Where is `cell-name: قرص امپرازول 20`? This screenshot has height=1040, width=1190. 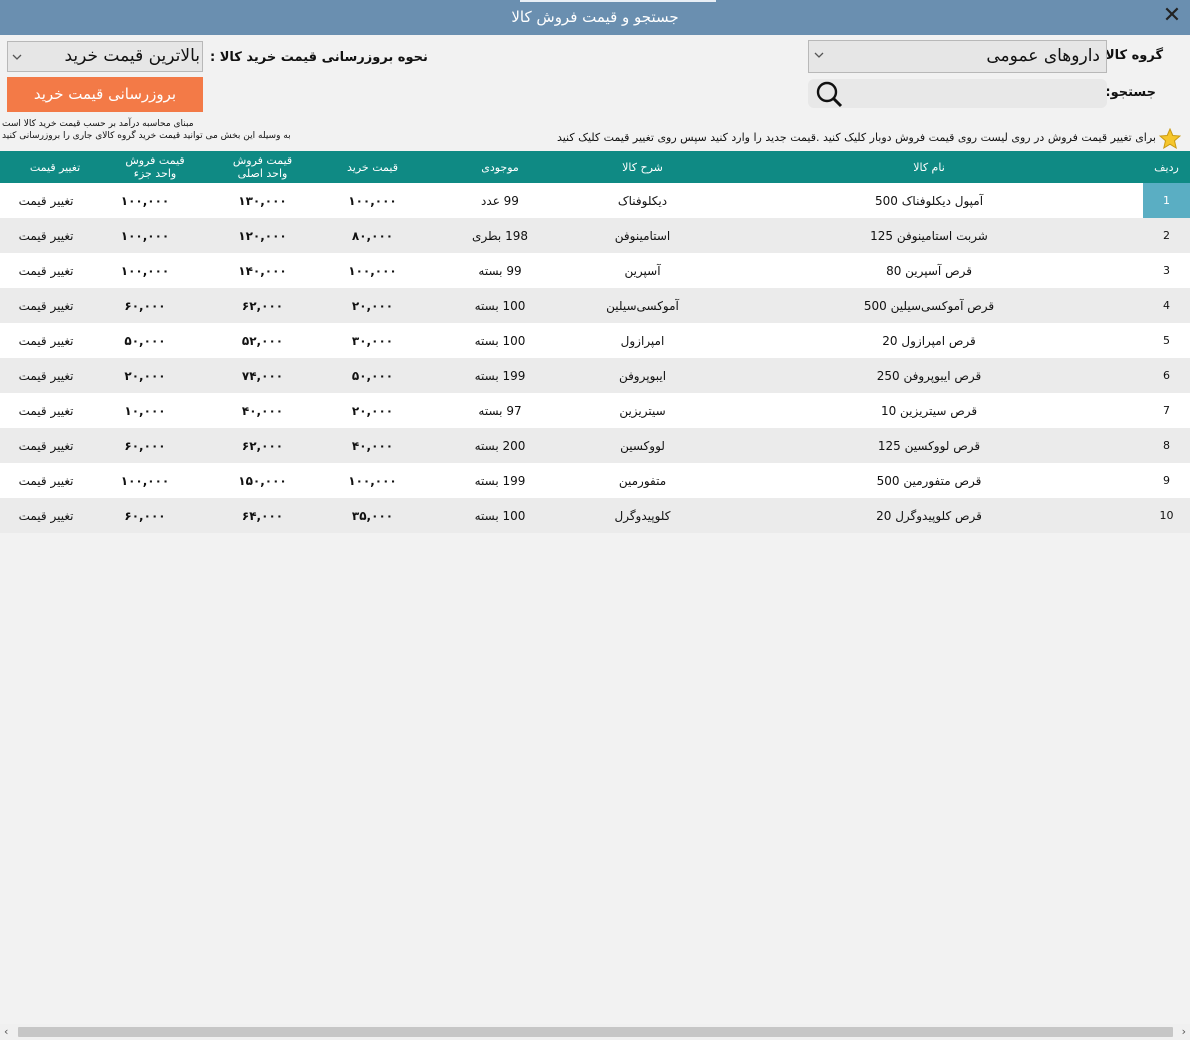
cell-name: قرص امپرازول 20 is located at coordinates (929, 340).